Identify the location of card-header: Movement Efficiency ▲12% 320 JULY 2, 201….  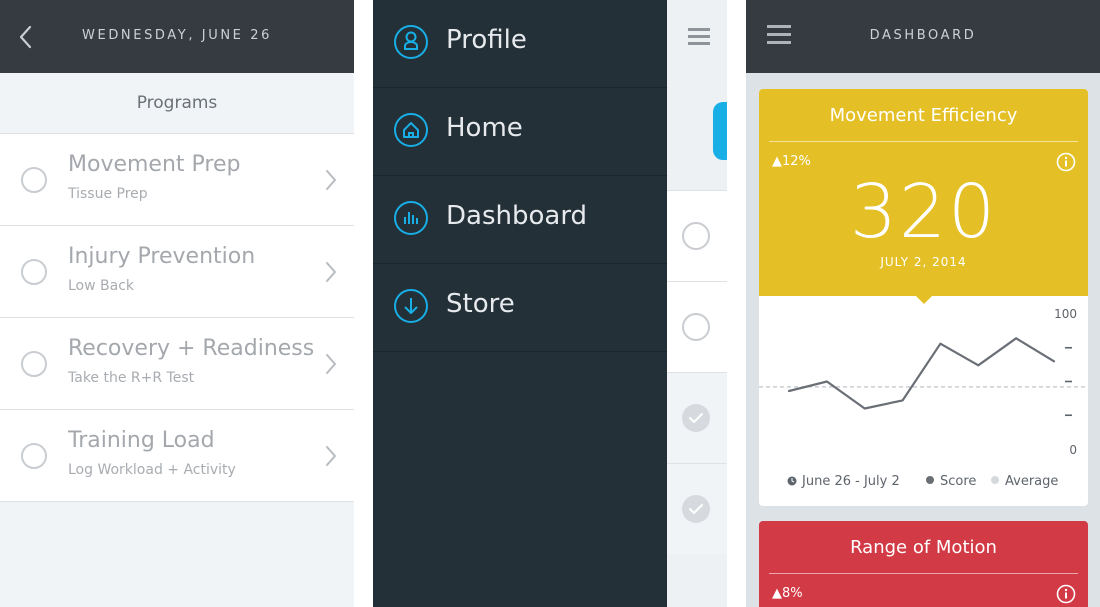
(923, 192).